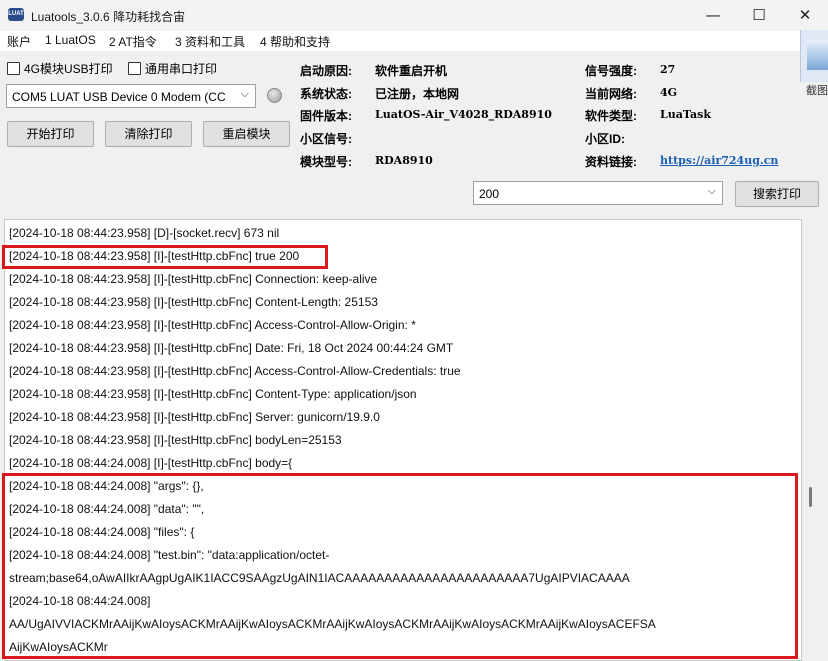 The height and width of the screenshot is (661, 828). I want to click on doc-link-label: 资料链接:, so click(611, 162).